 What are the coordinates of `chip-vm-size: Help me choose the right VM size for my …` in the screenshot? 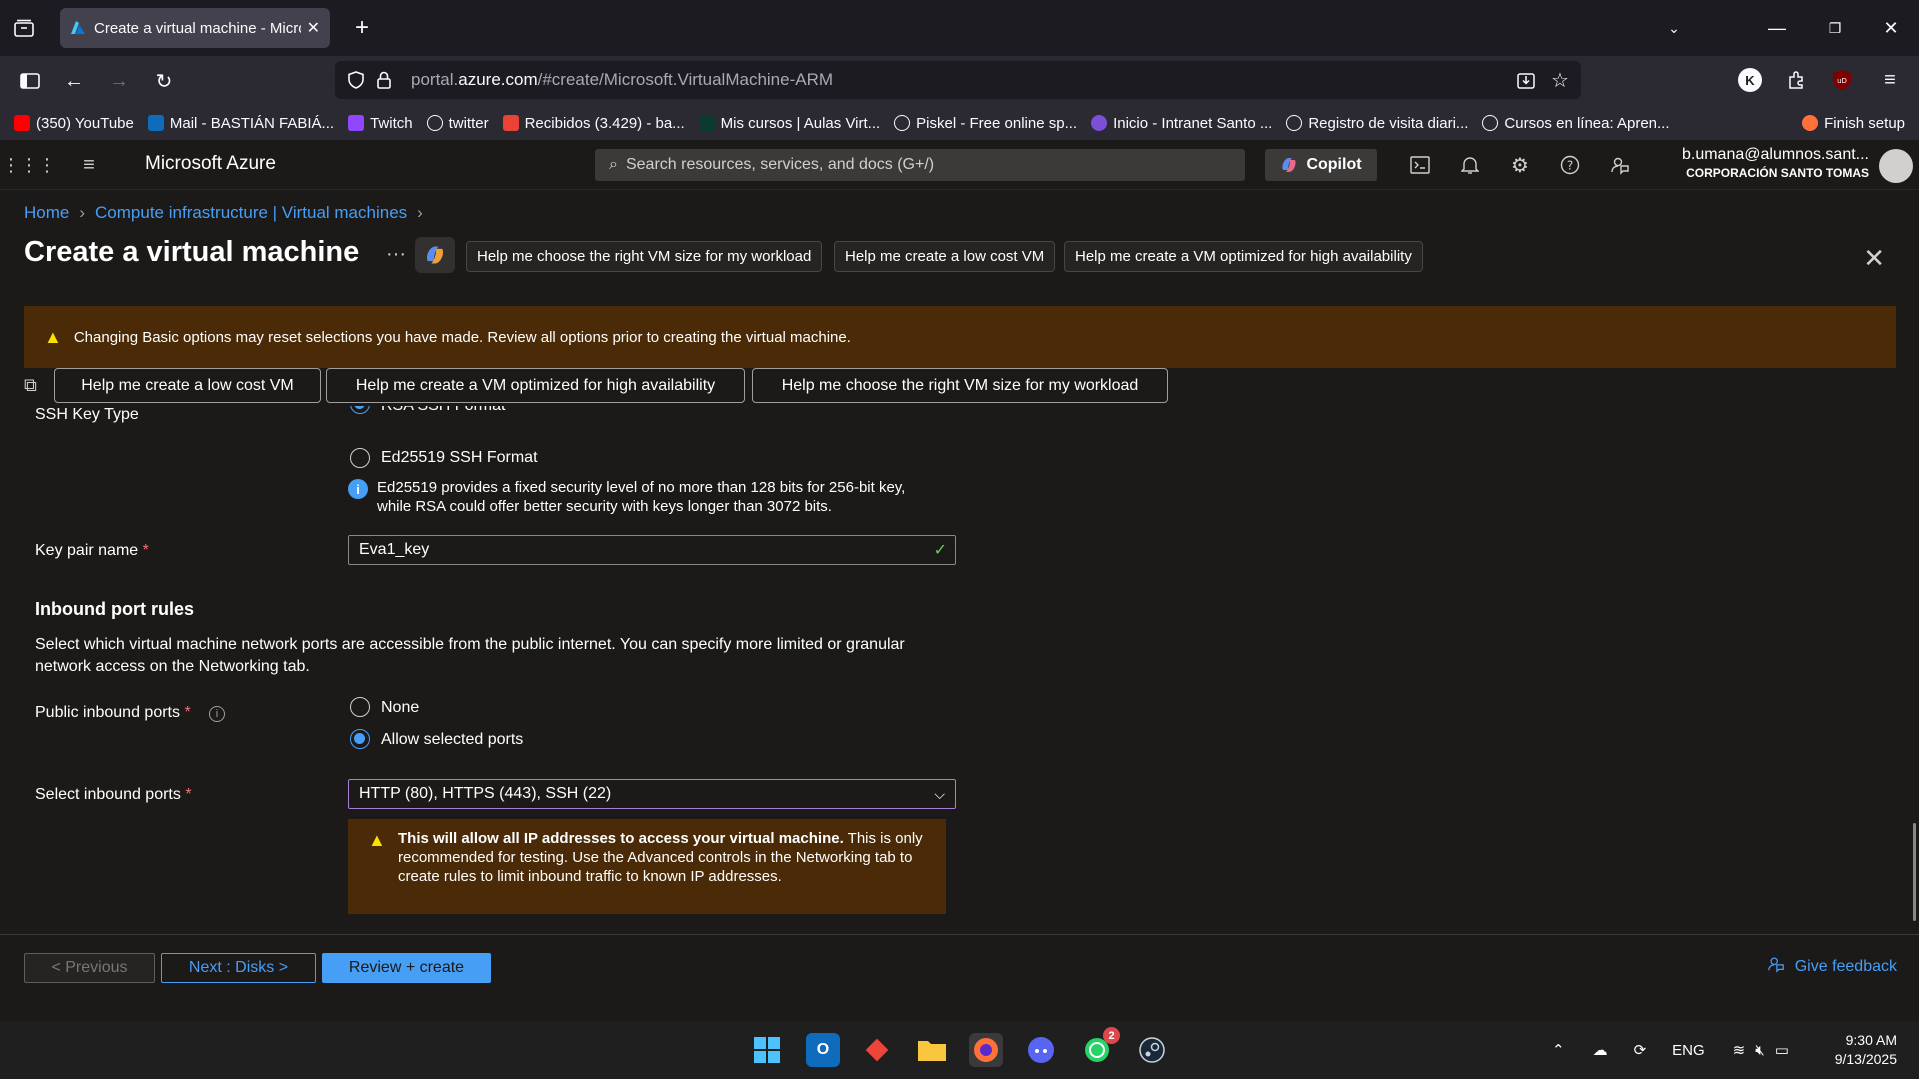 It's located at (644, 256).